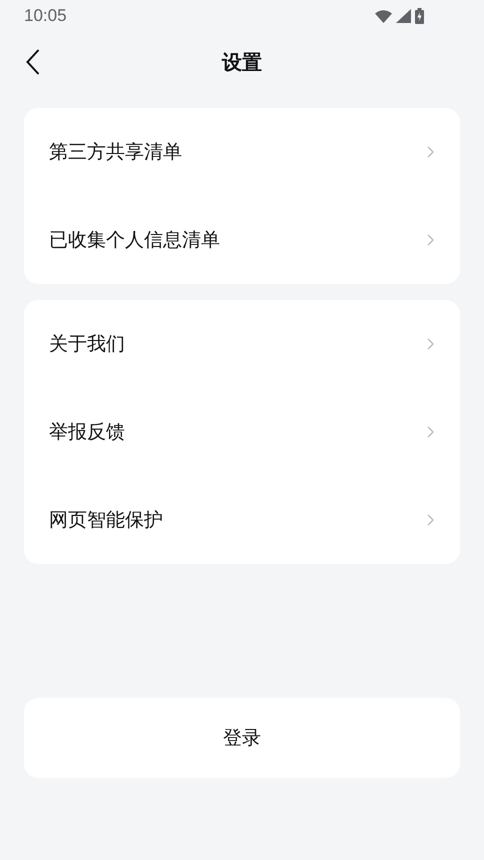 The width and height of the screenshot is (484, 860). Describe the element at coordinates (45, 16) in the screenshot. I see `status-time: 10:05` at that location.